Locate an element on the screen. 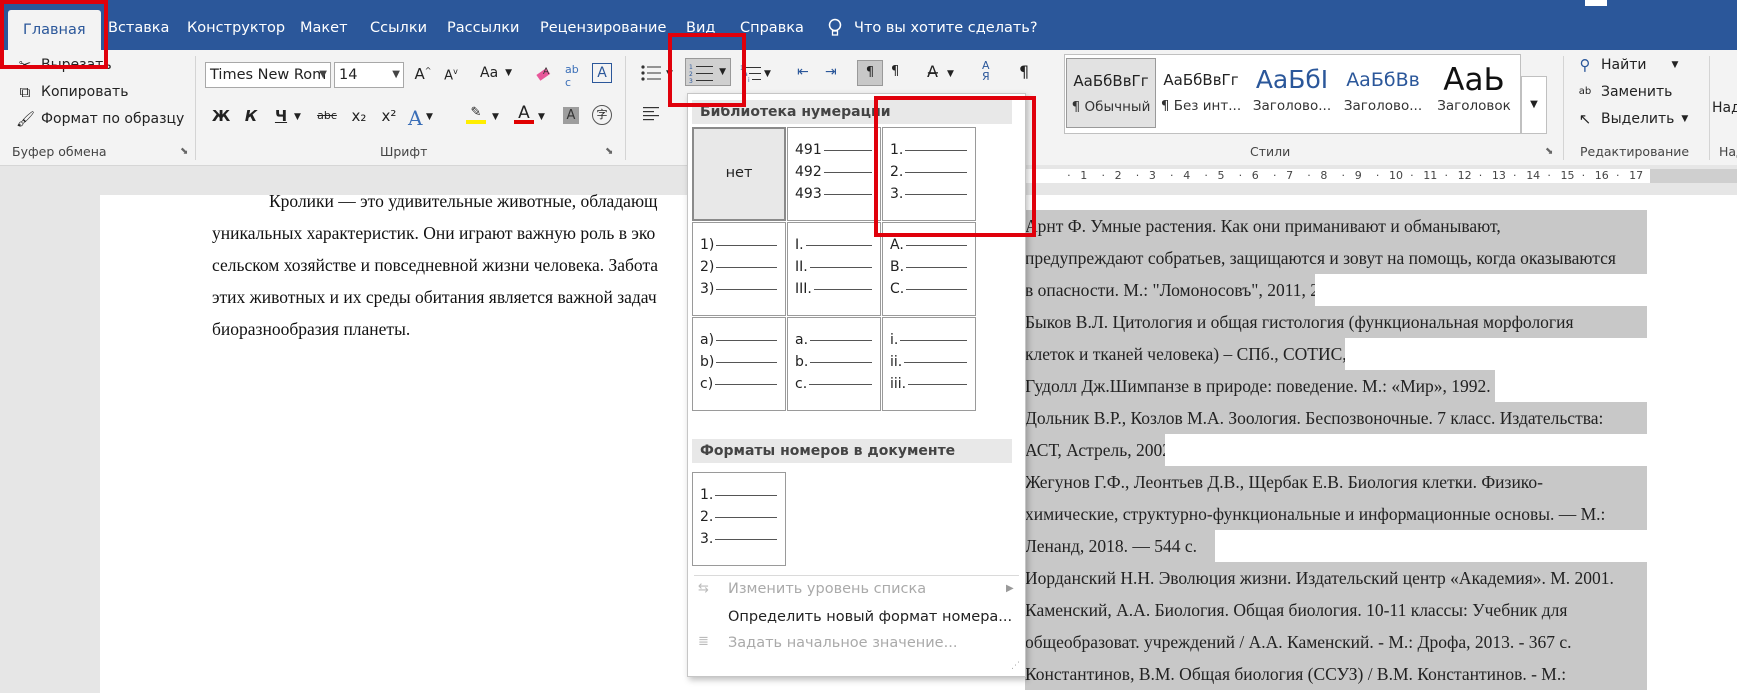 The image size is (1737, 693). style-name: ¶ Обычный is located at coordinates (1111, 107).